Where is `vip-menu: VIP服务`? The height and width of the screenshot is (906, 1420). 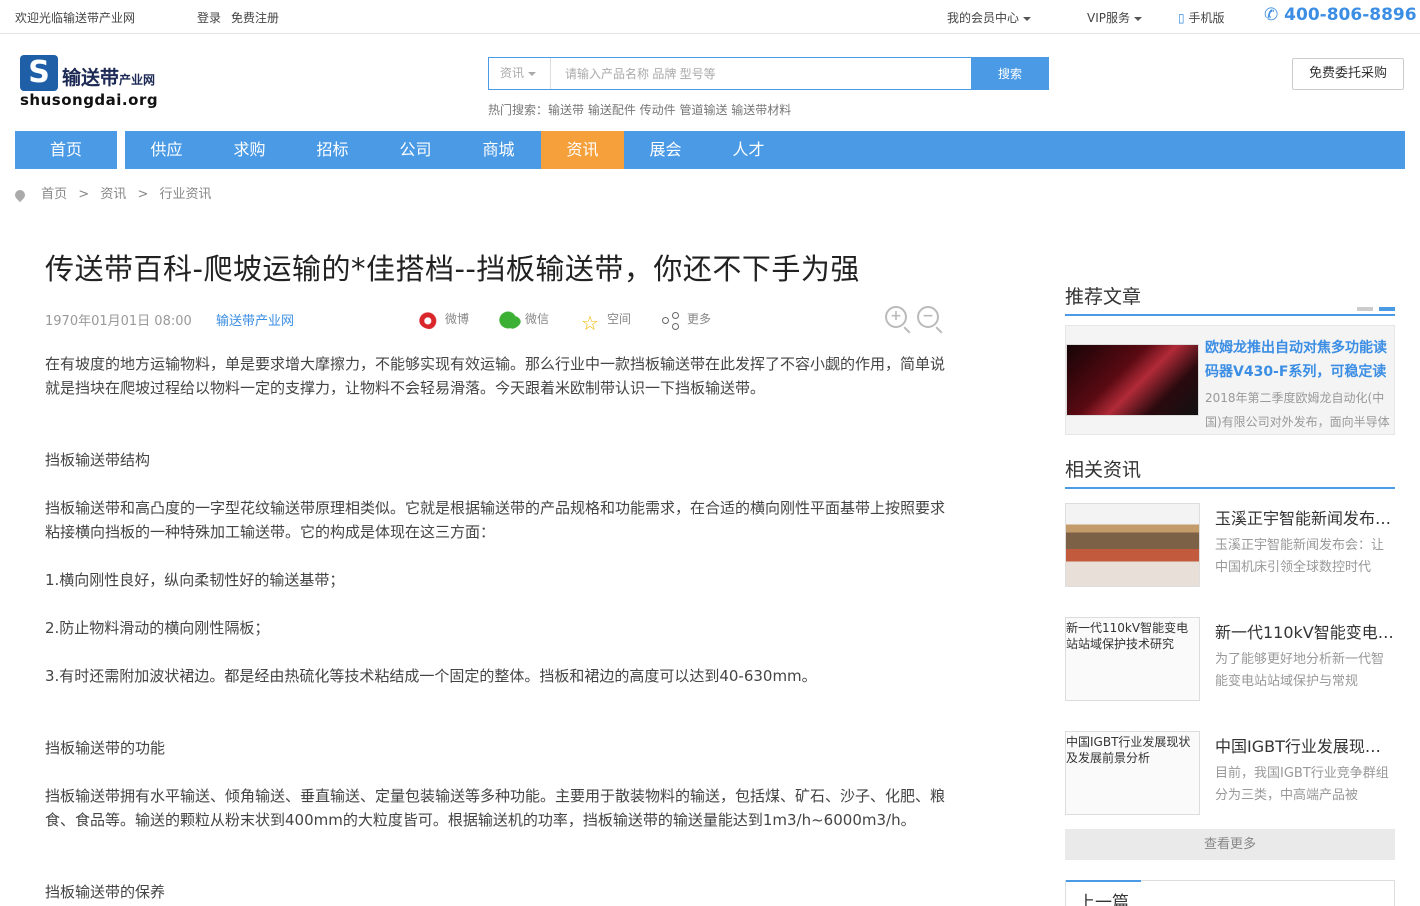
vip-menu: VIP服务 is located at coordinates (1114, 17).